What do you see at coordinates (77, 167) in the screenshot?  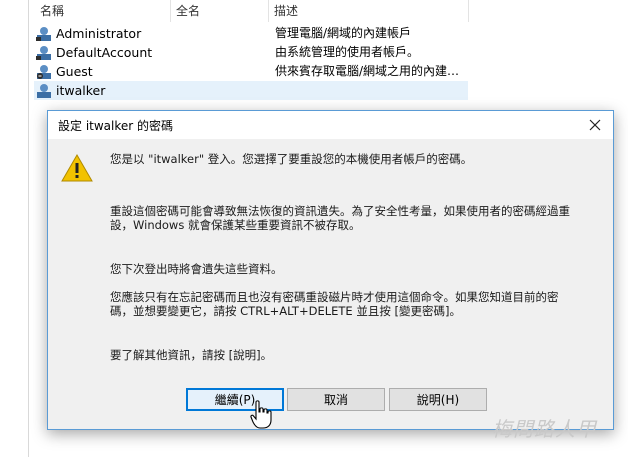 I see `warning-icon` at bounding box center [77, 167].